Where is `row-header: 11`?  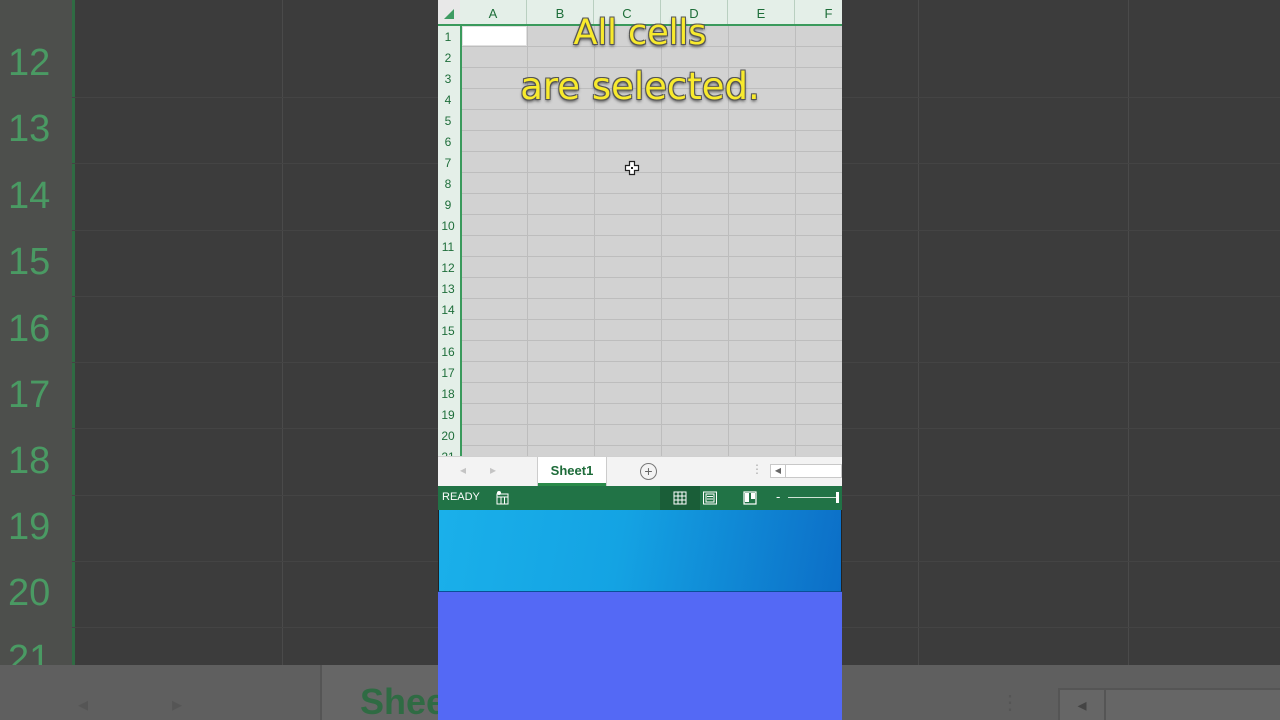 row-header: 11 is located at coordinates (448, 247).